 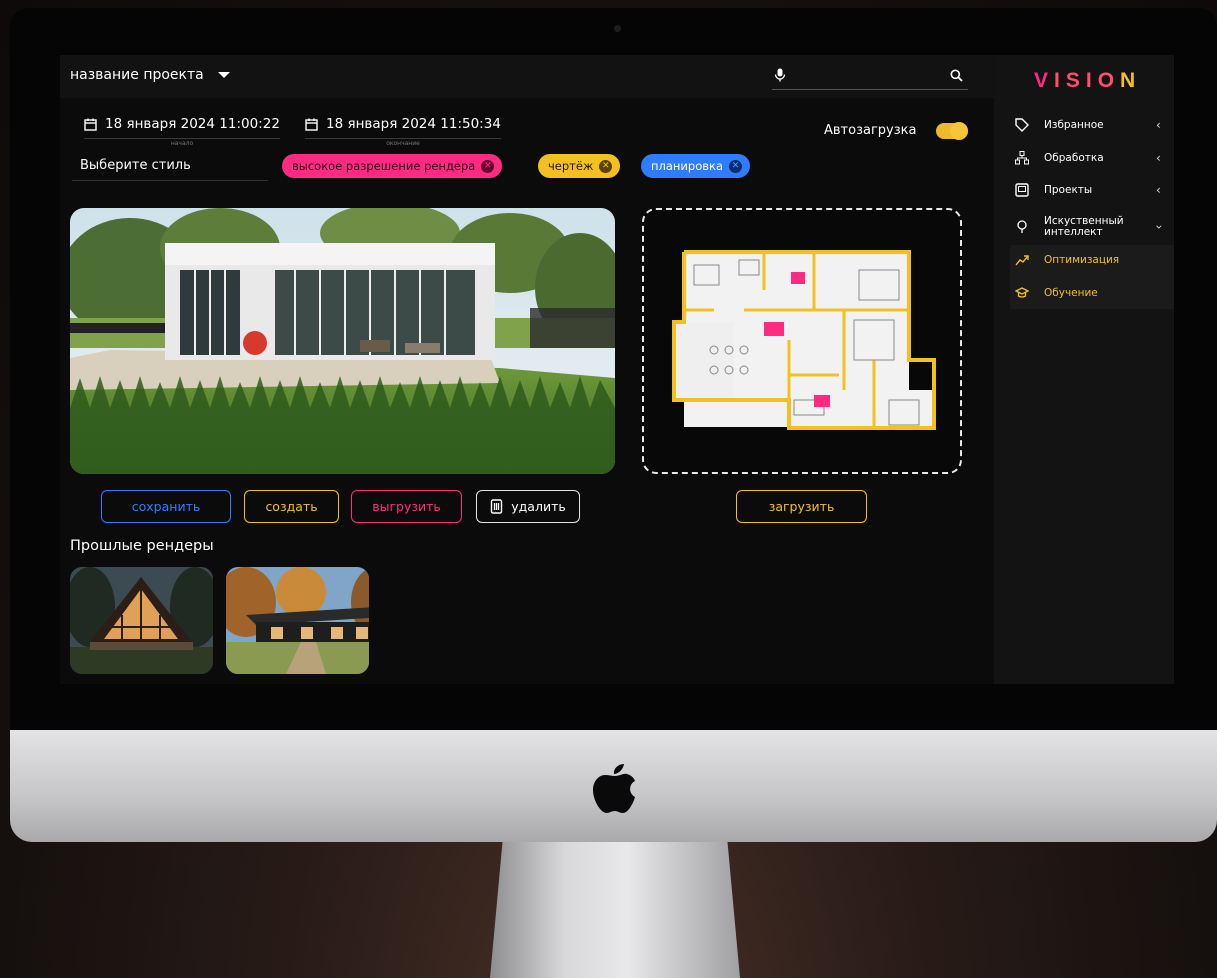 What do you see at coordinates (384, 166) in the screenshot?
I see `tag-label: высокое разрешение рендера` at bounding box center [384, 166].